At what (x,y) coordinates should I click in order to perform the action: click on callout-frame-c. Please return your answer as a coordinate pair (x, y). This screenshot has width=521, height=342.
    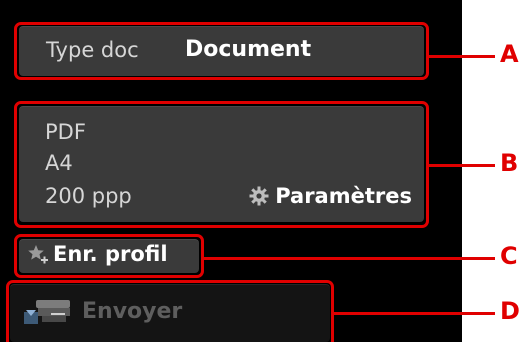
    Looking at the image, I should click on (109, 256).